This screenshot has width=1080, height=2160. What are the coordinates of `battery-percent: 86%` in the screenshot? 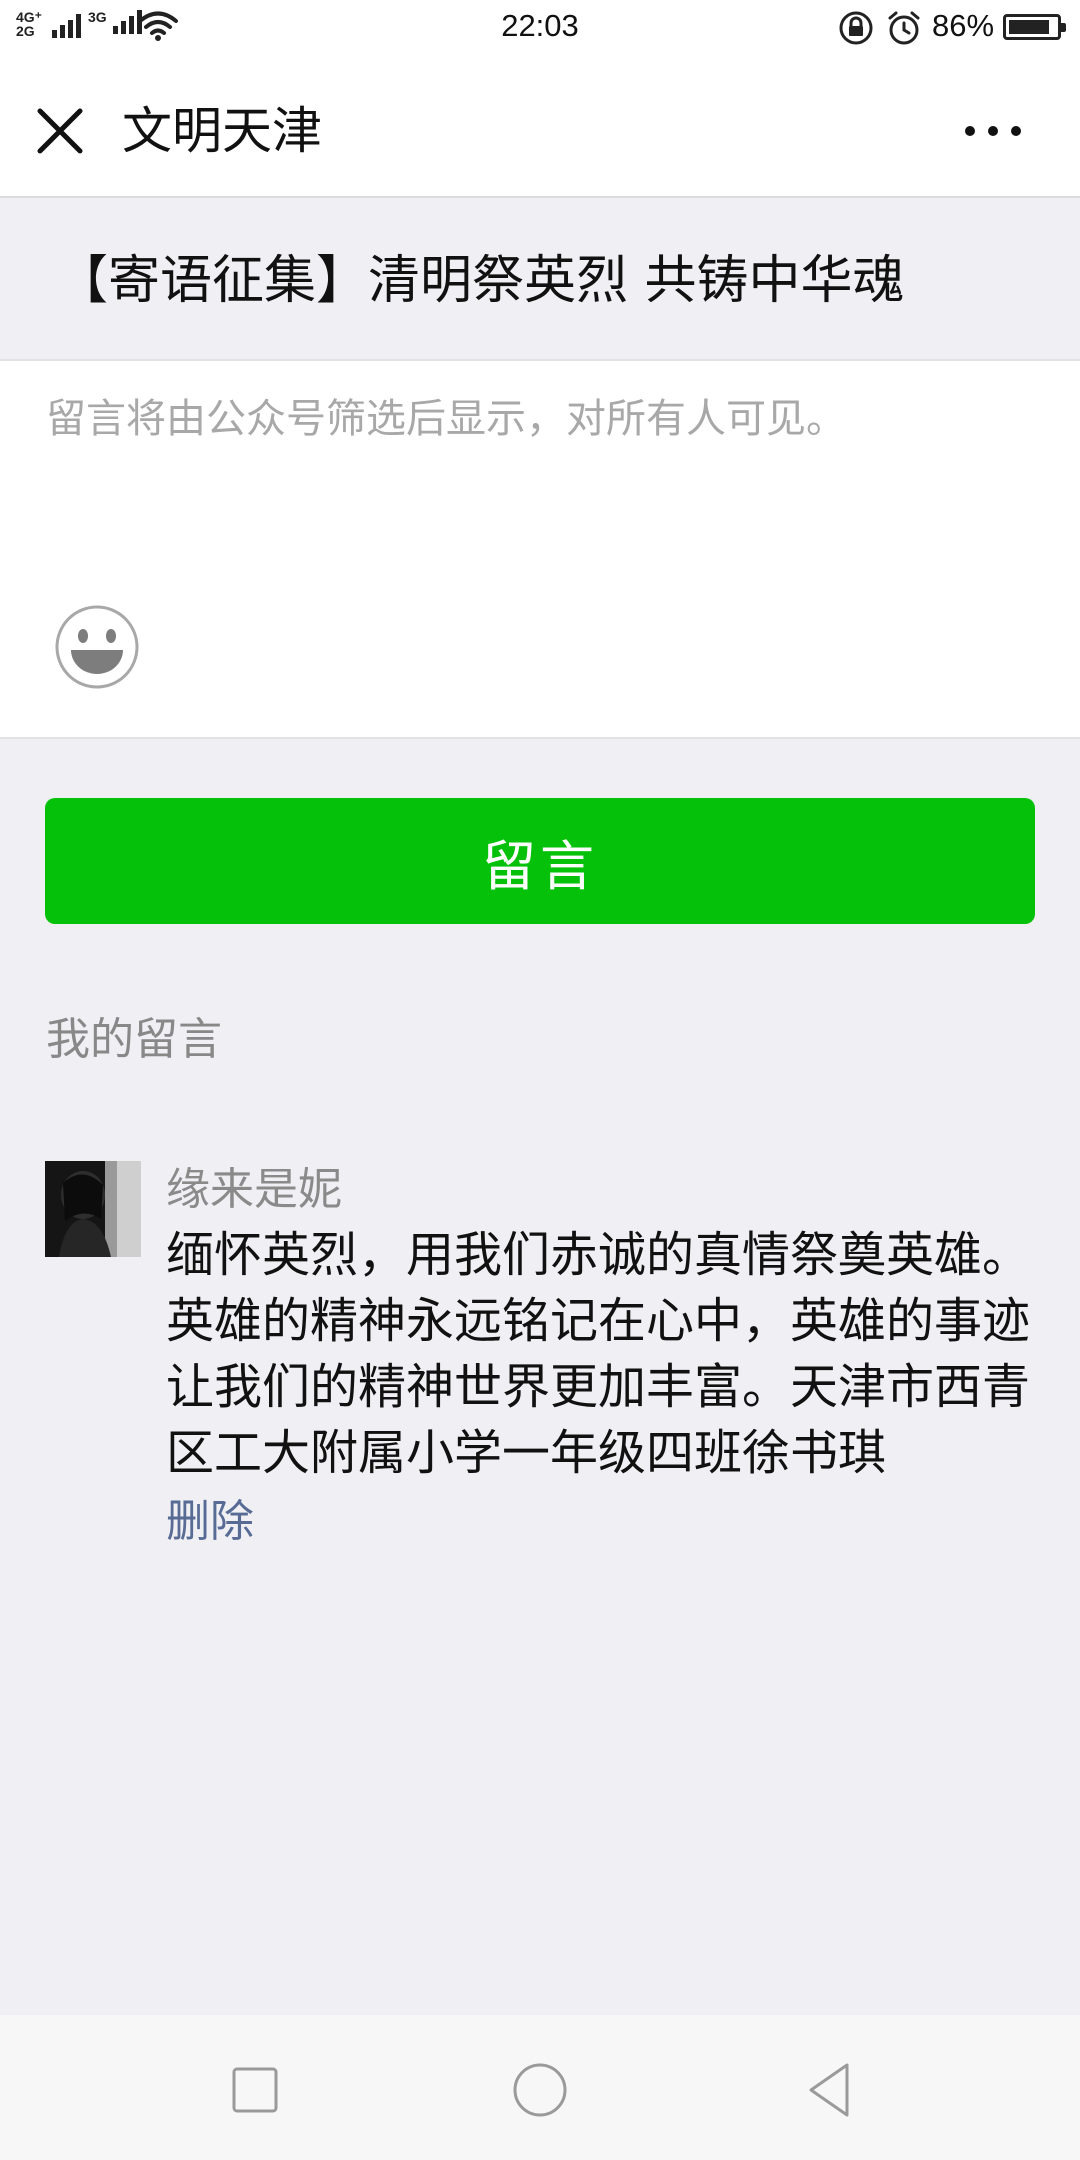 It's located at (963, 25).